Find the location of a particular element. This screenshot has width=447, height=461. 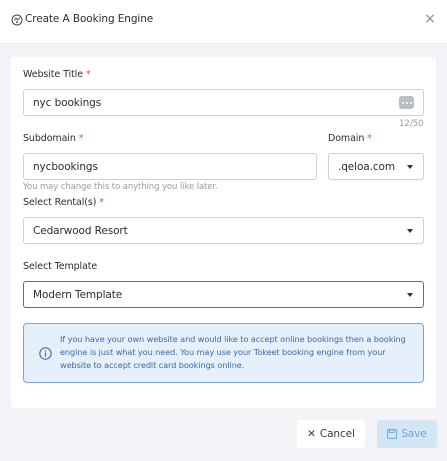

template-label: Select Template is located at coordinates (60, 266).